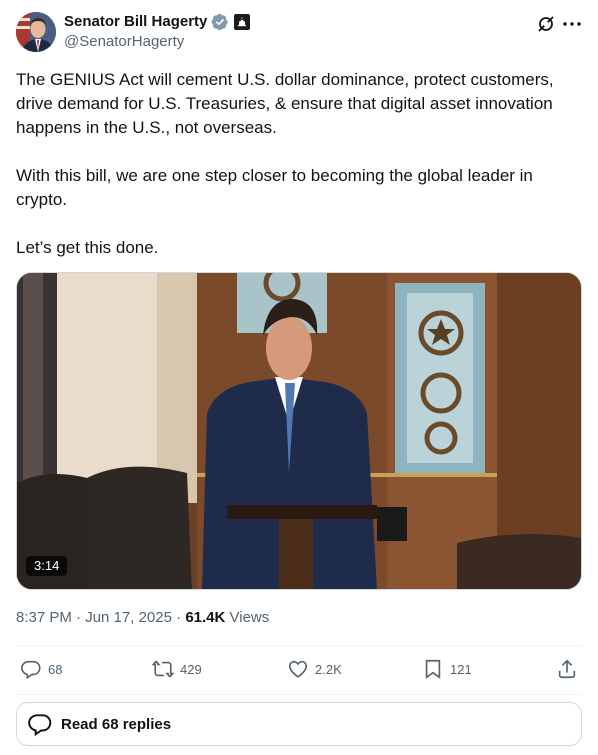 Image resolution: width=598 pixels, height=755 pixels. What do you see at coordinates (205, 617) in the screenshot?
I see `views-count: 61.4K` at bounding box center [205, 617].